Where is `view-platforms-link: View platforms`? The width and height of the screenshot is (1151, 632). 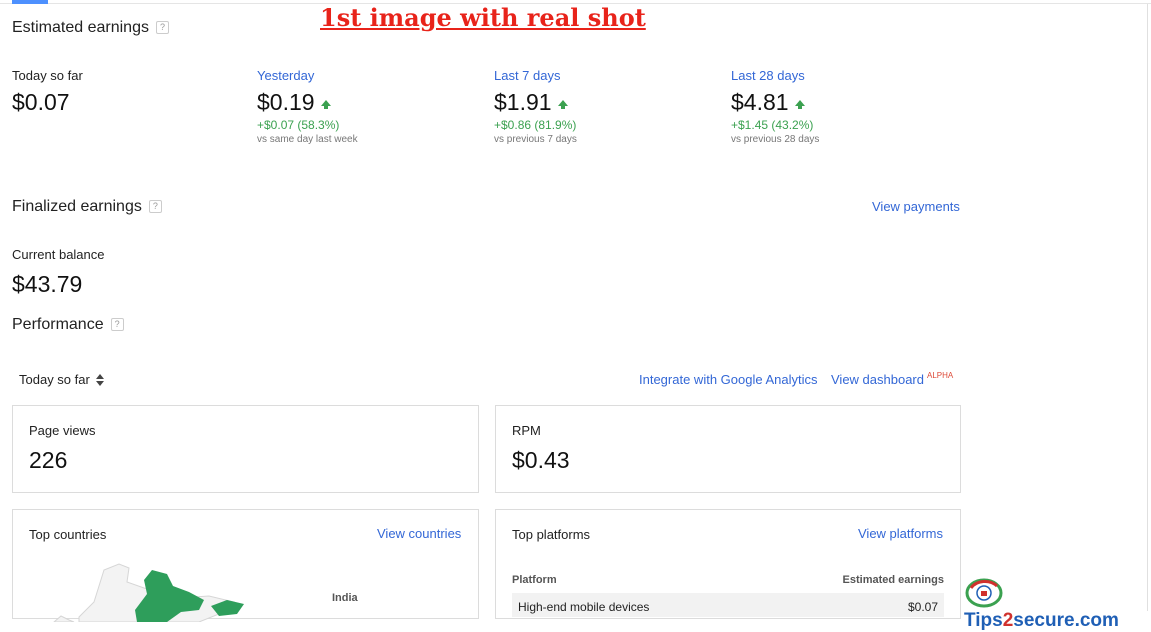 view-platforms-link: View platforms is located at coordinates (900, 533).